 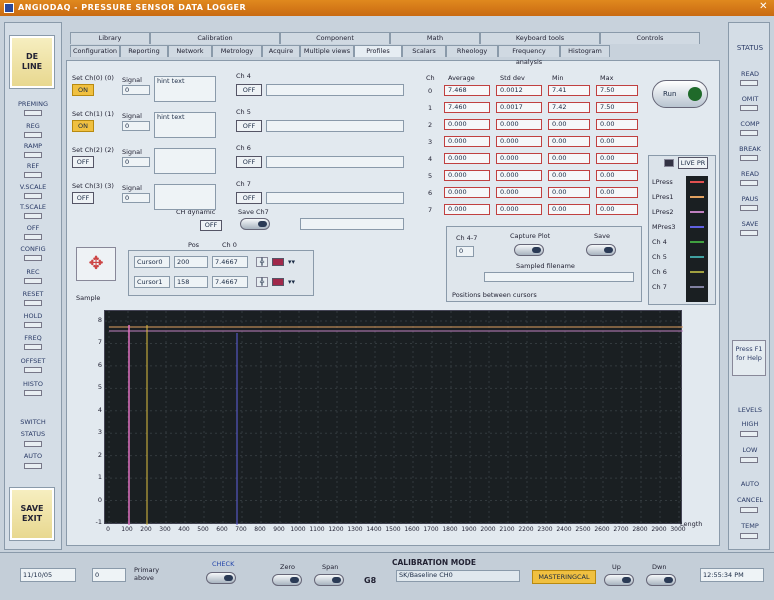 What do you see at coordinates (211, 225) in the screenshot?
I see `ch-dynamic-toggle: OFF` at bounding box center [211, 225].